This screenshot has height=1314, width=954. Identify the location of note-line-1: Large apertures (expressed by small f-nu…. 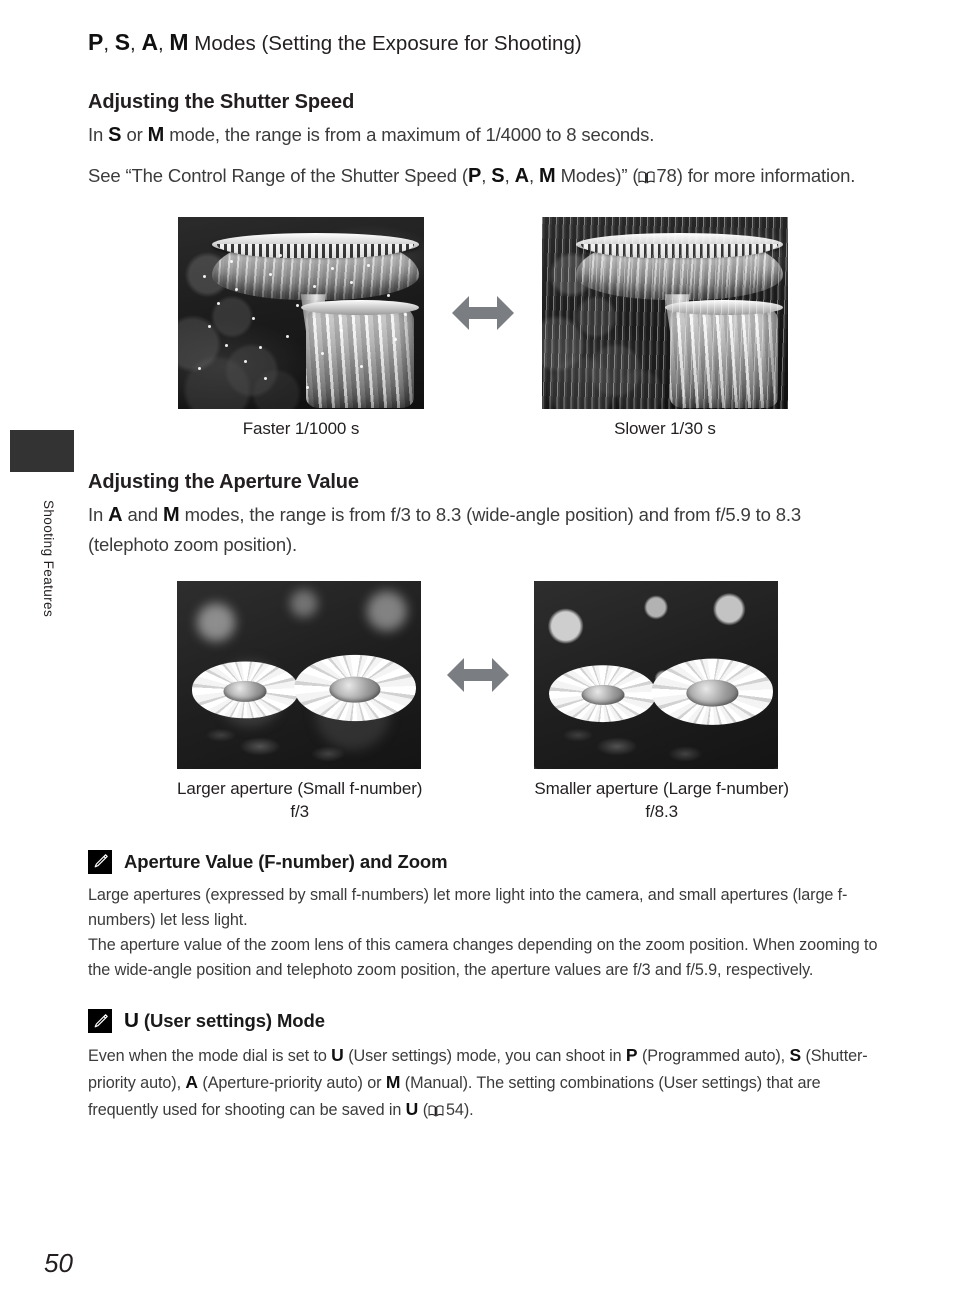
(468, 907).